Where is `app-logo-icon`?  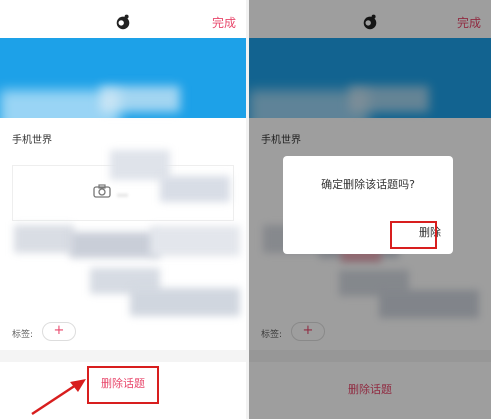
app-logo-icon is located at coordinates (123, 22).